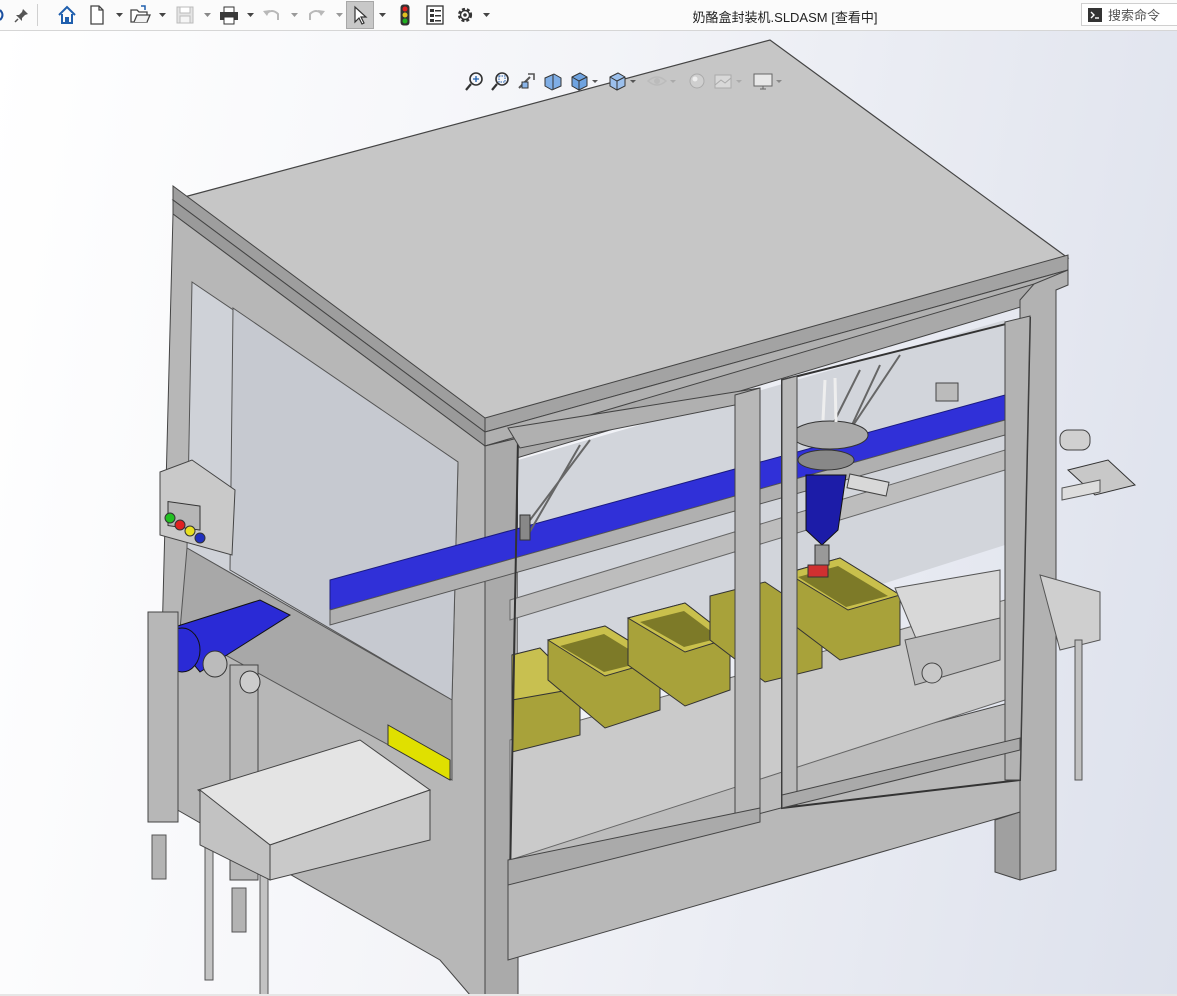  I want to click on view-settings-dropdown-icon, so click(779, 81).